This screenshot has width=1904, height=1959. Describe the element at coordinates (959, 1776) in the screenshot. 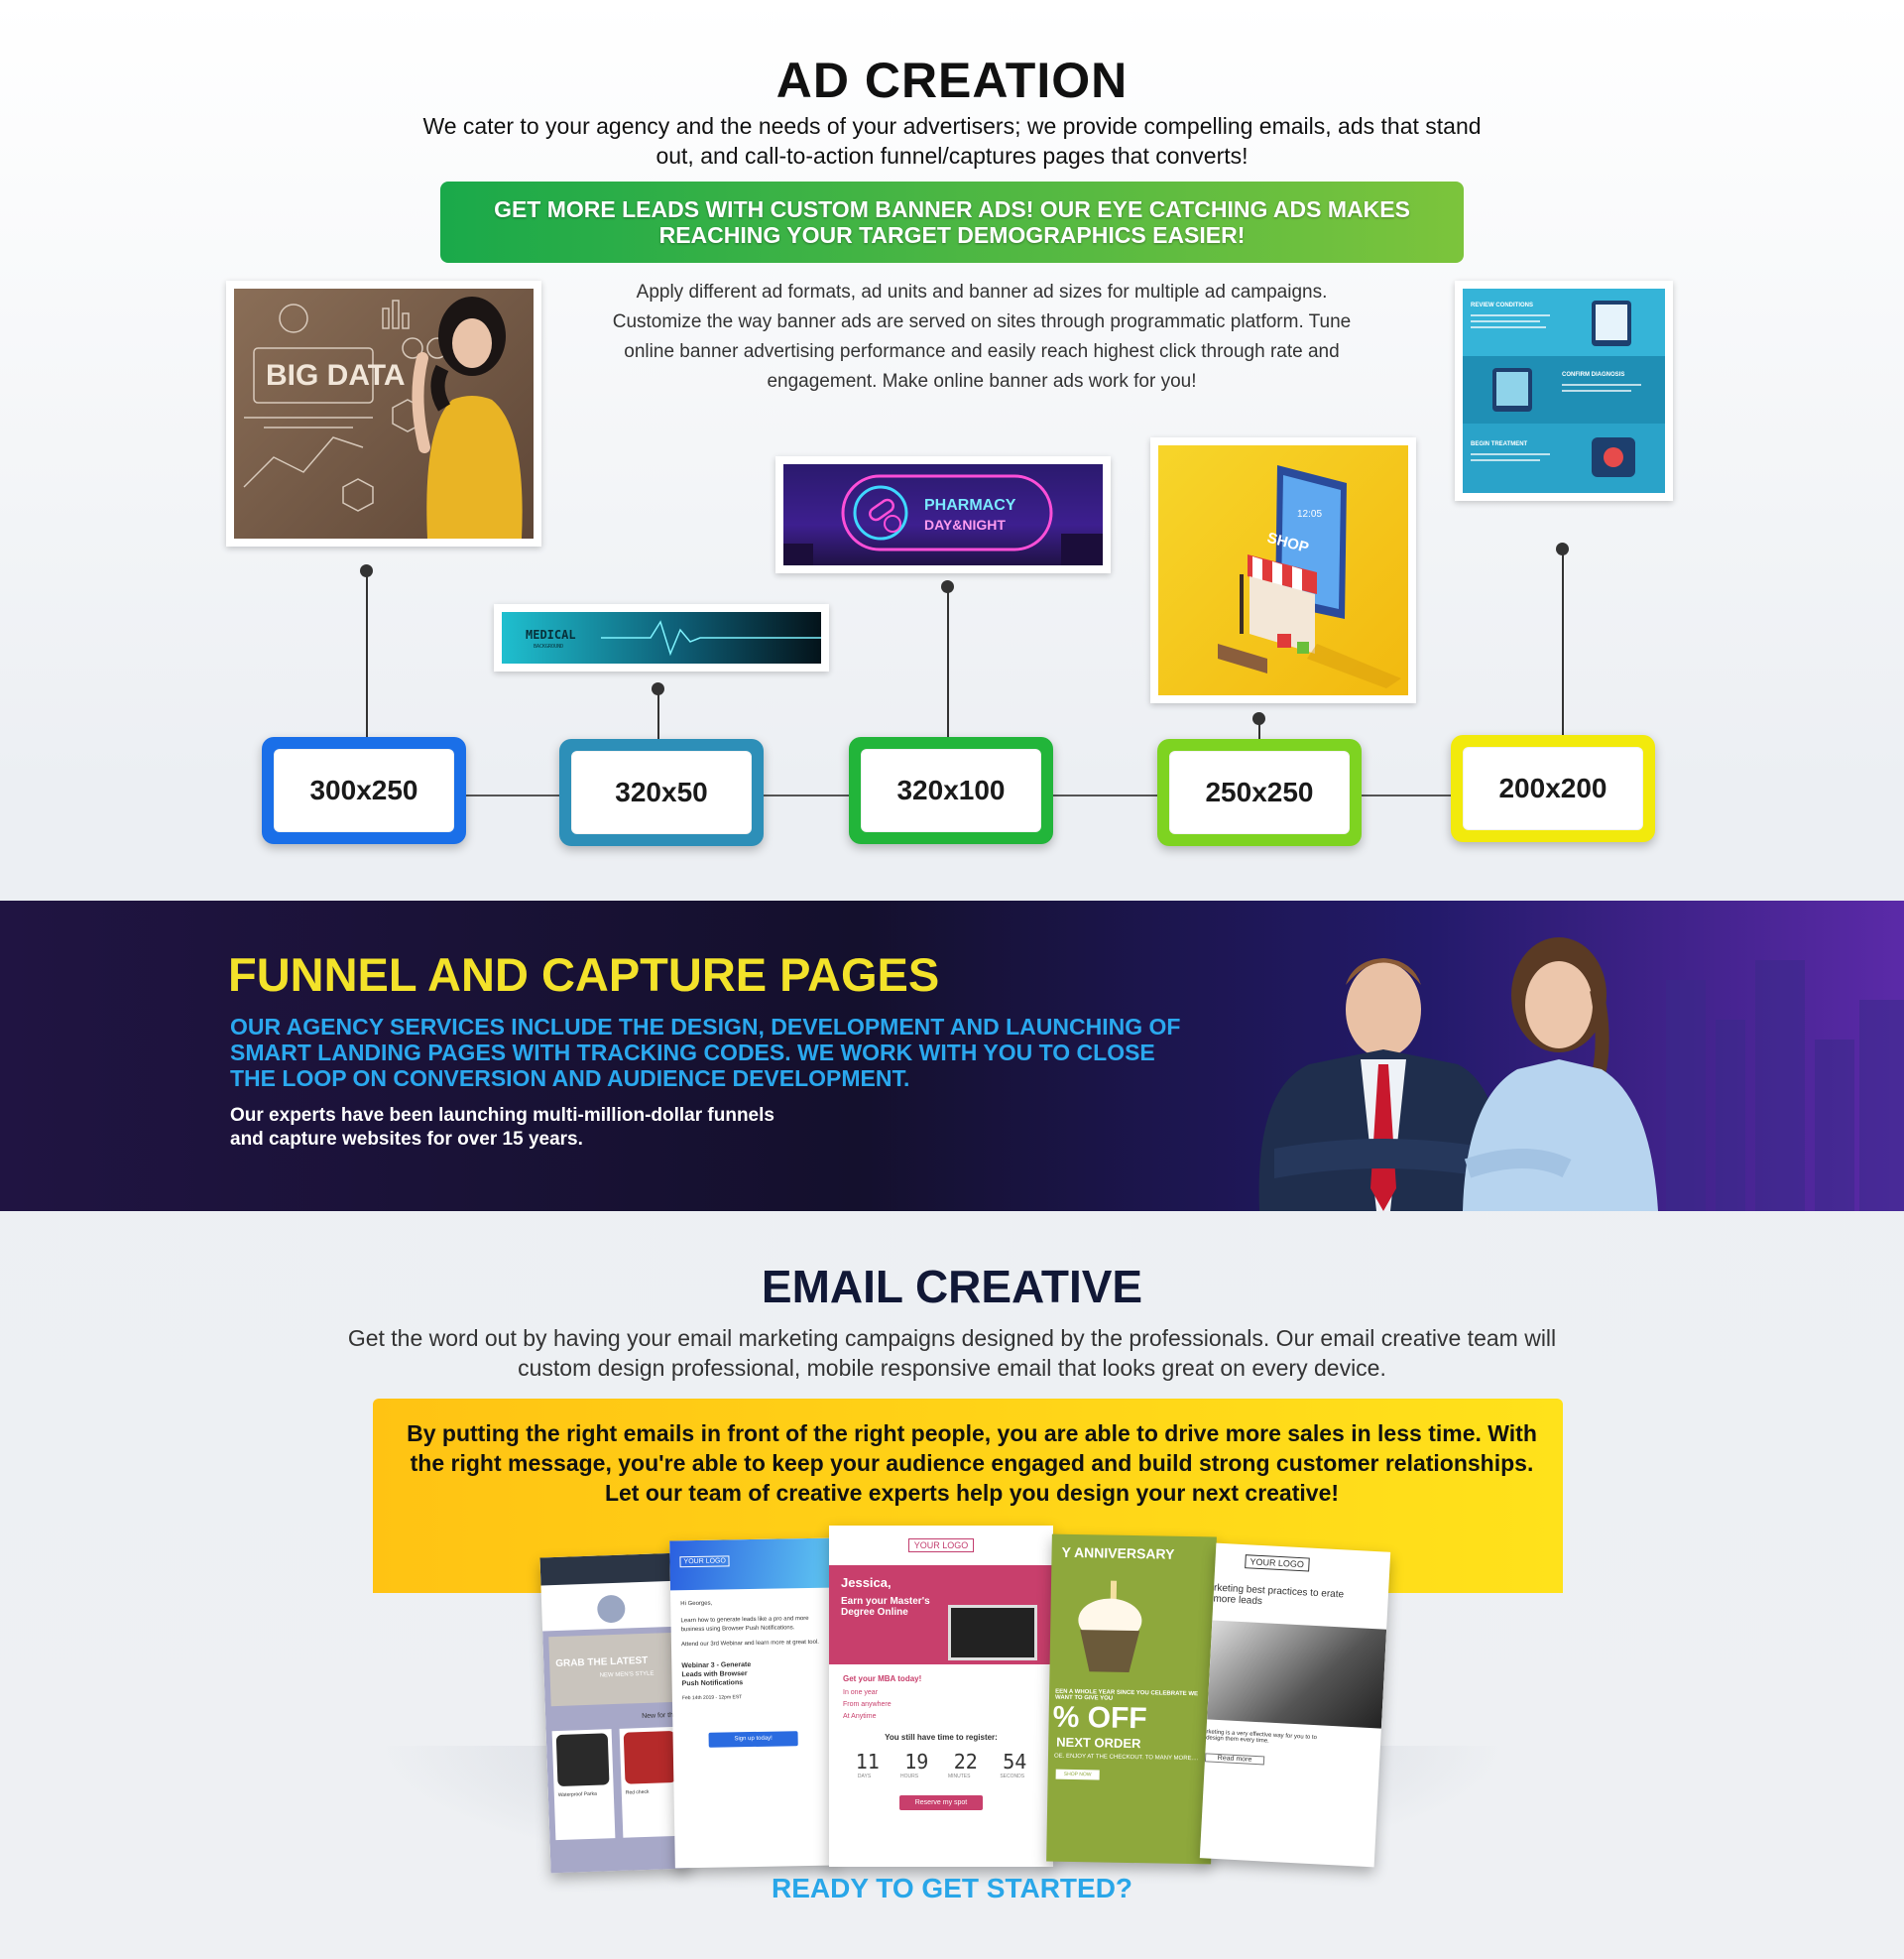

I see `timer-minutes-label: MINUTES` at that location.